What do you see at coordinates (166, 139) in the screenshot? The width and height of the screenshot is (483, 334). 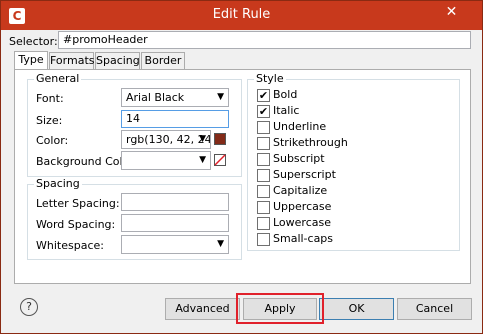 I see `color-select: rgb(130, 42, 24) ▼` at bounding box center [166, 139].